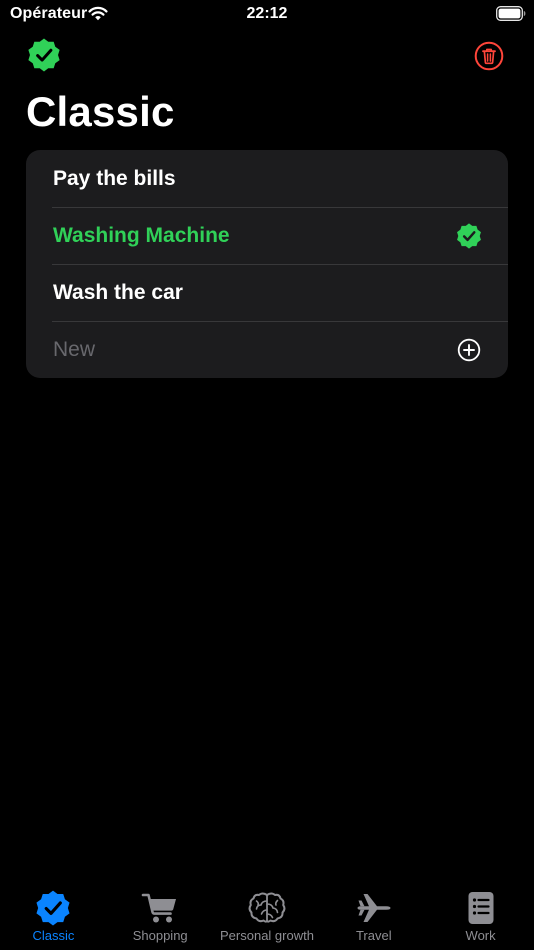 The width and height of the screenshot is (534, 950). What do you see at coordinates (141, 235) in the screenshot?
I see `list-item-label: Washing Machine` at bounding box center [141, 235].